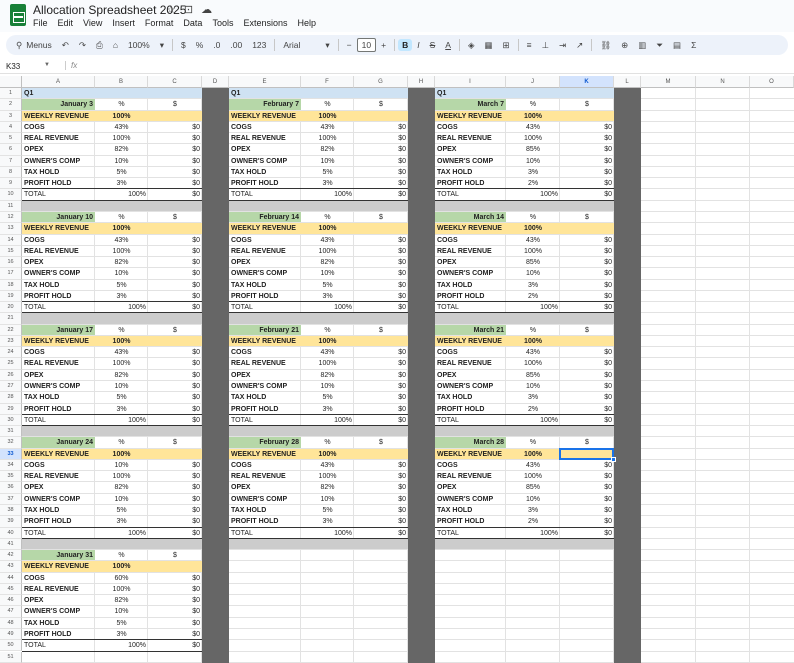 This screenshot has width=794, height=663. I want to click on row-header: 19, so click(11, 296).